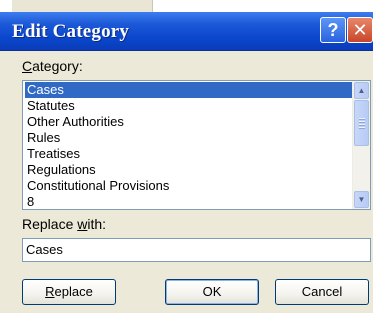 The width and height of the screenshot is (373, 313). I want to click on scroll-down-button: ▼, so click(361, 199).